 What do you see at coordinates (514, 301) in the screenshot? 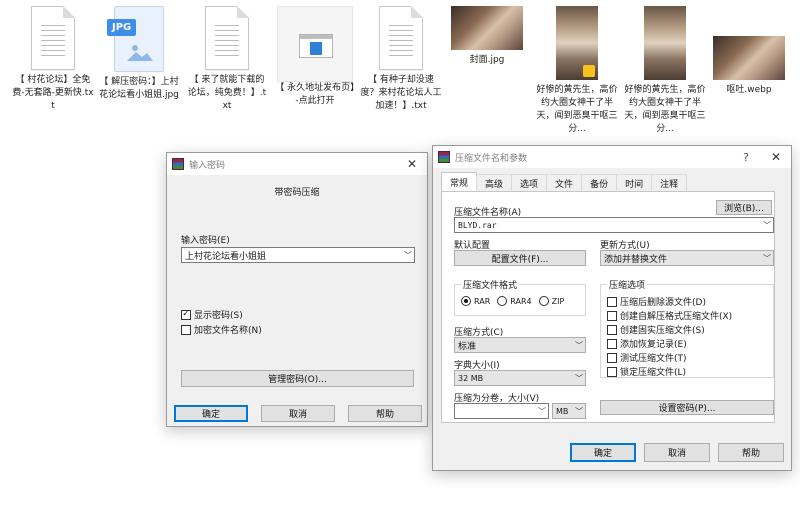
I see `format-radio-rar4: RAR4` at bounding box center [514, 301].